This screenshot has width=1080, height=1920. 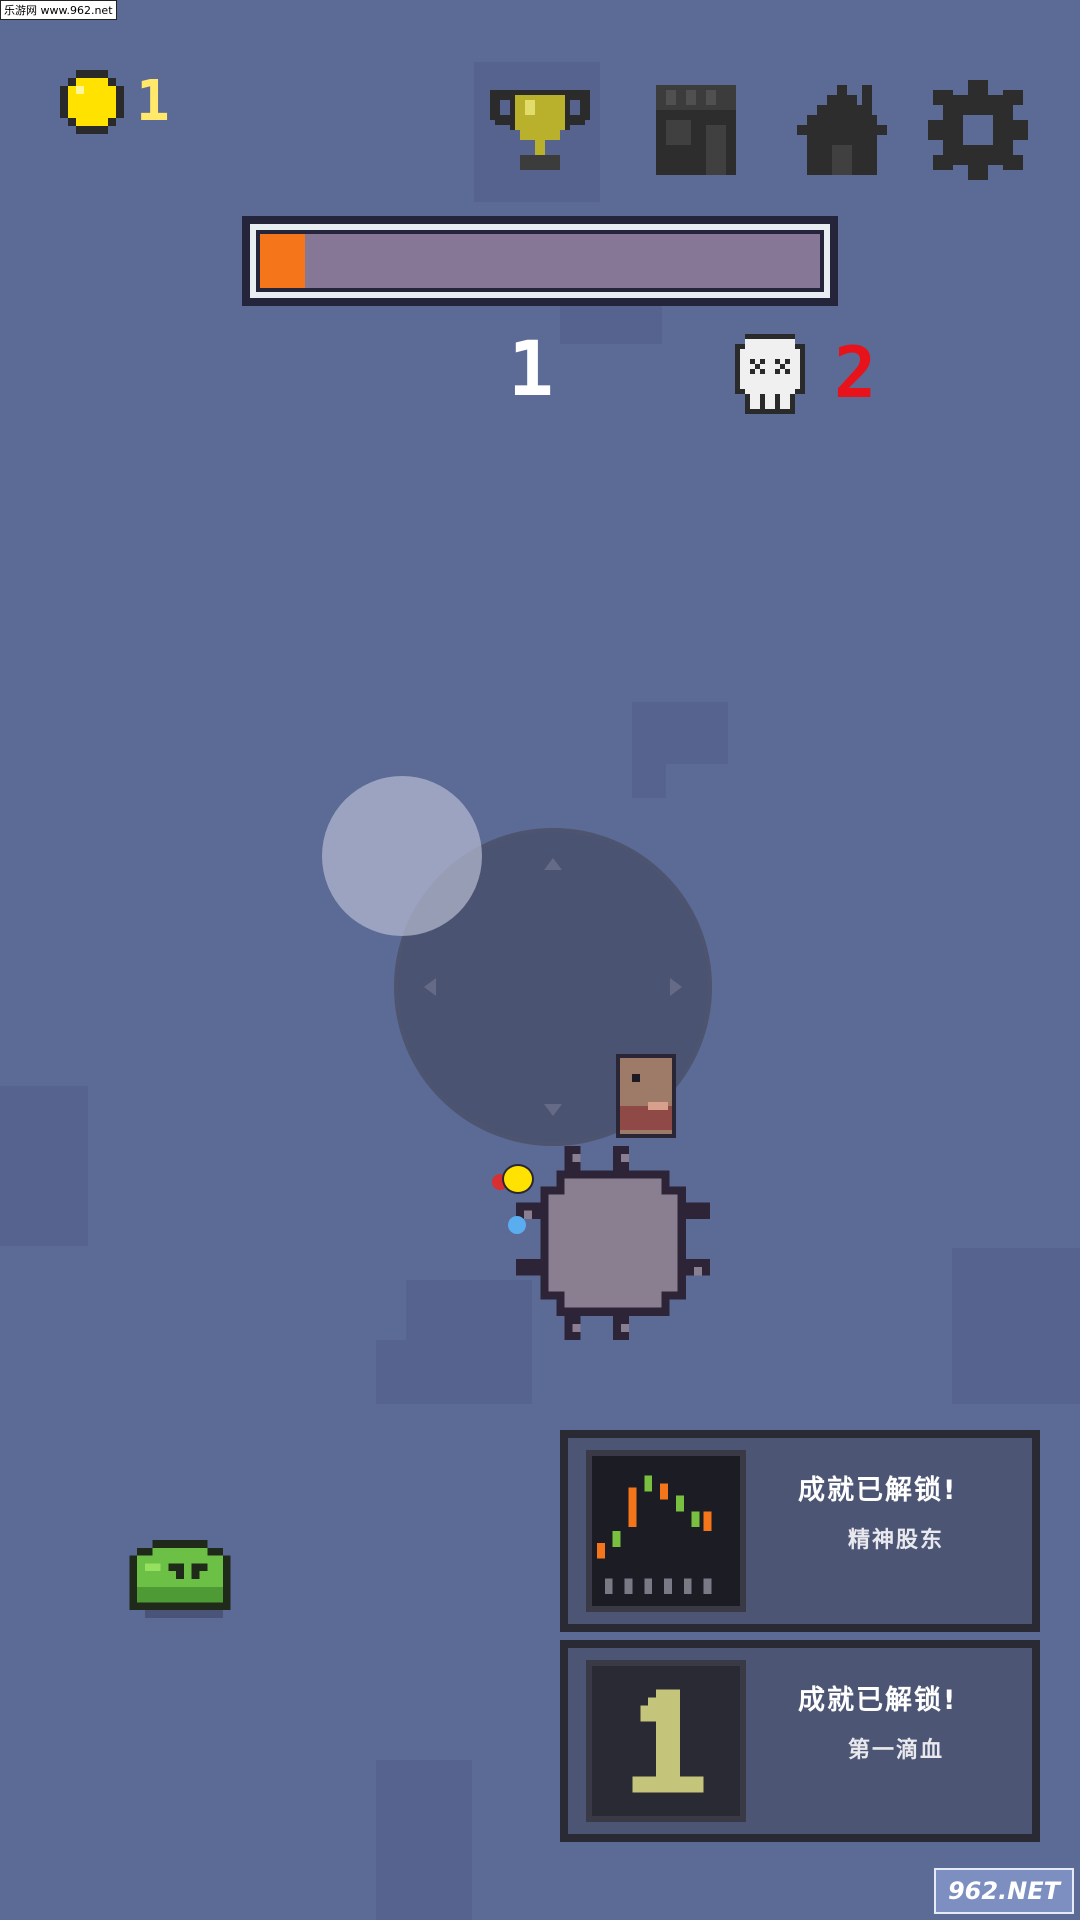 What do you see at coordinates (613, 1245) in the screenshot?
I see `spiked-enemy` at bounding box center [613, 1245].